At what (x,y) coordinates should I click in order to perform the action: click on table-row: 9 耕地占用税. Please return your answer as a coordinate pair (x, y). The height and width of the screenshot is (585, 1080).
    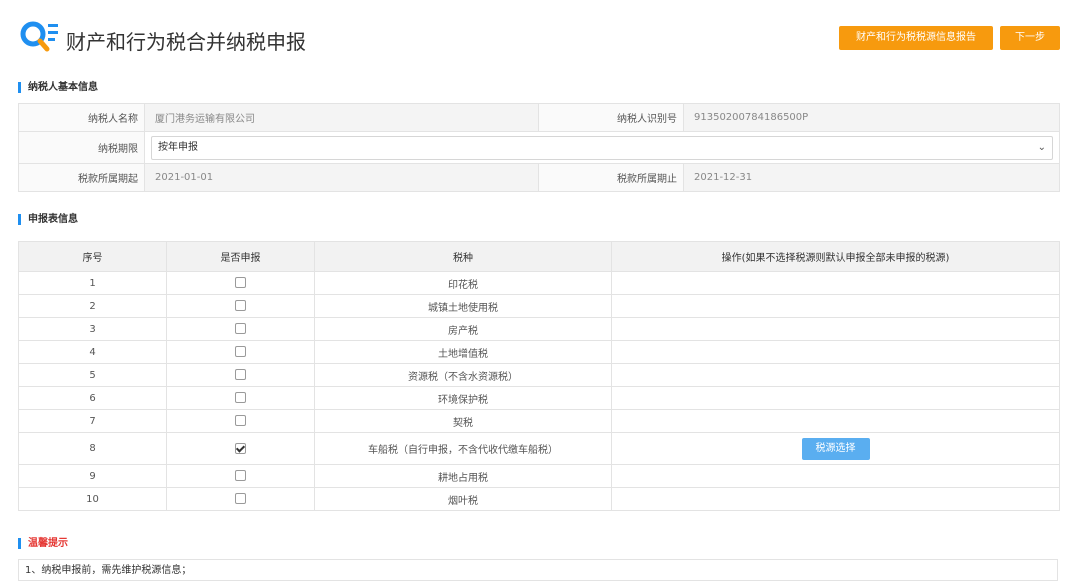
    Looking at the image, I should click on (539, 476).